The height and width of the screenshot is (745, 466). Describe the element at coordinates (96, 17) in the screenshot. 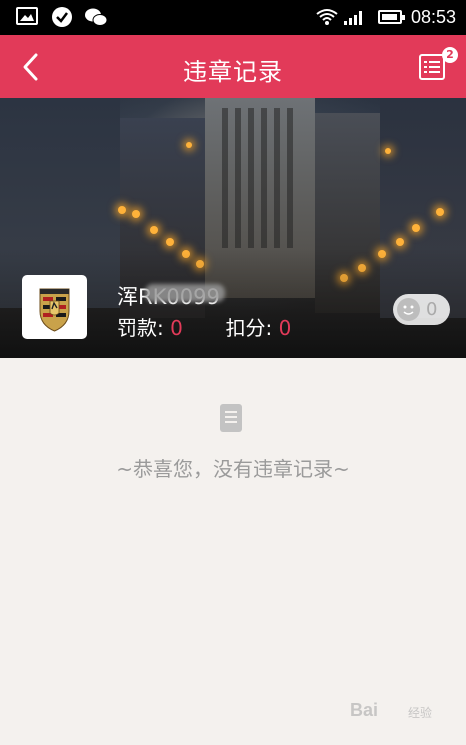

I see `wechat-icon` at that location.